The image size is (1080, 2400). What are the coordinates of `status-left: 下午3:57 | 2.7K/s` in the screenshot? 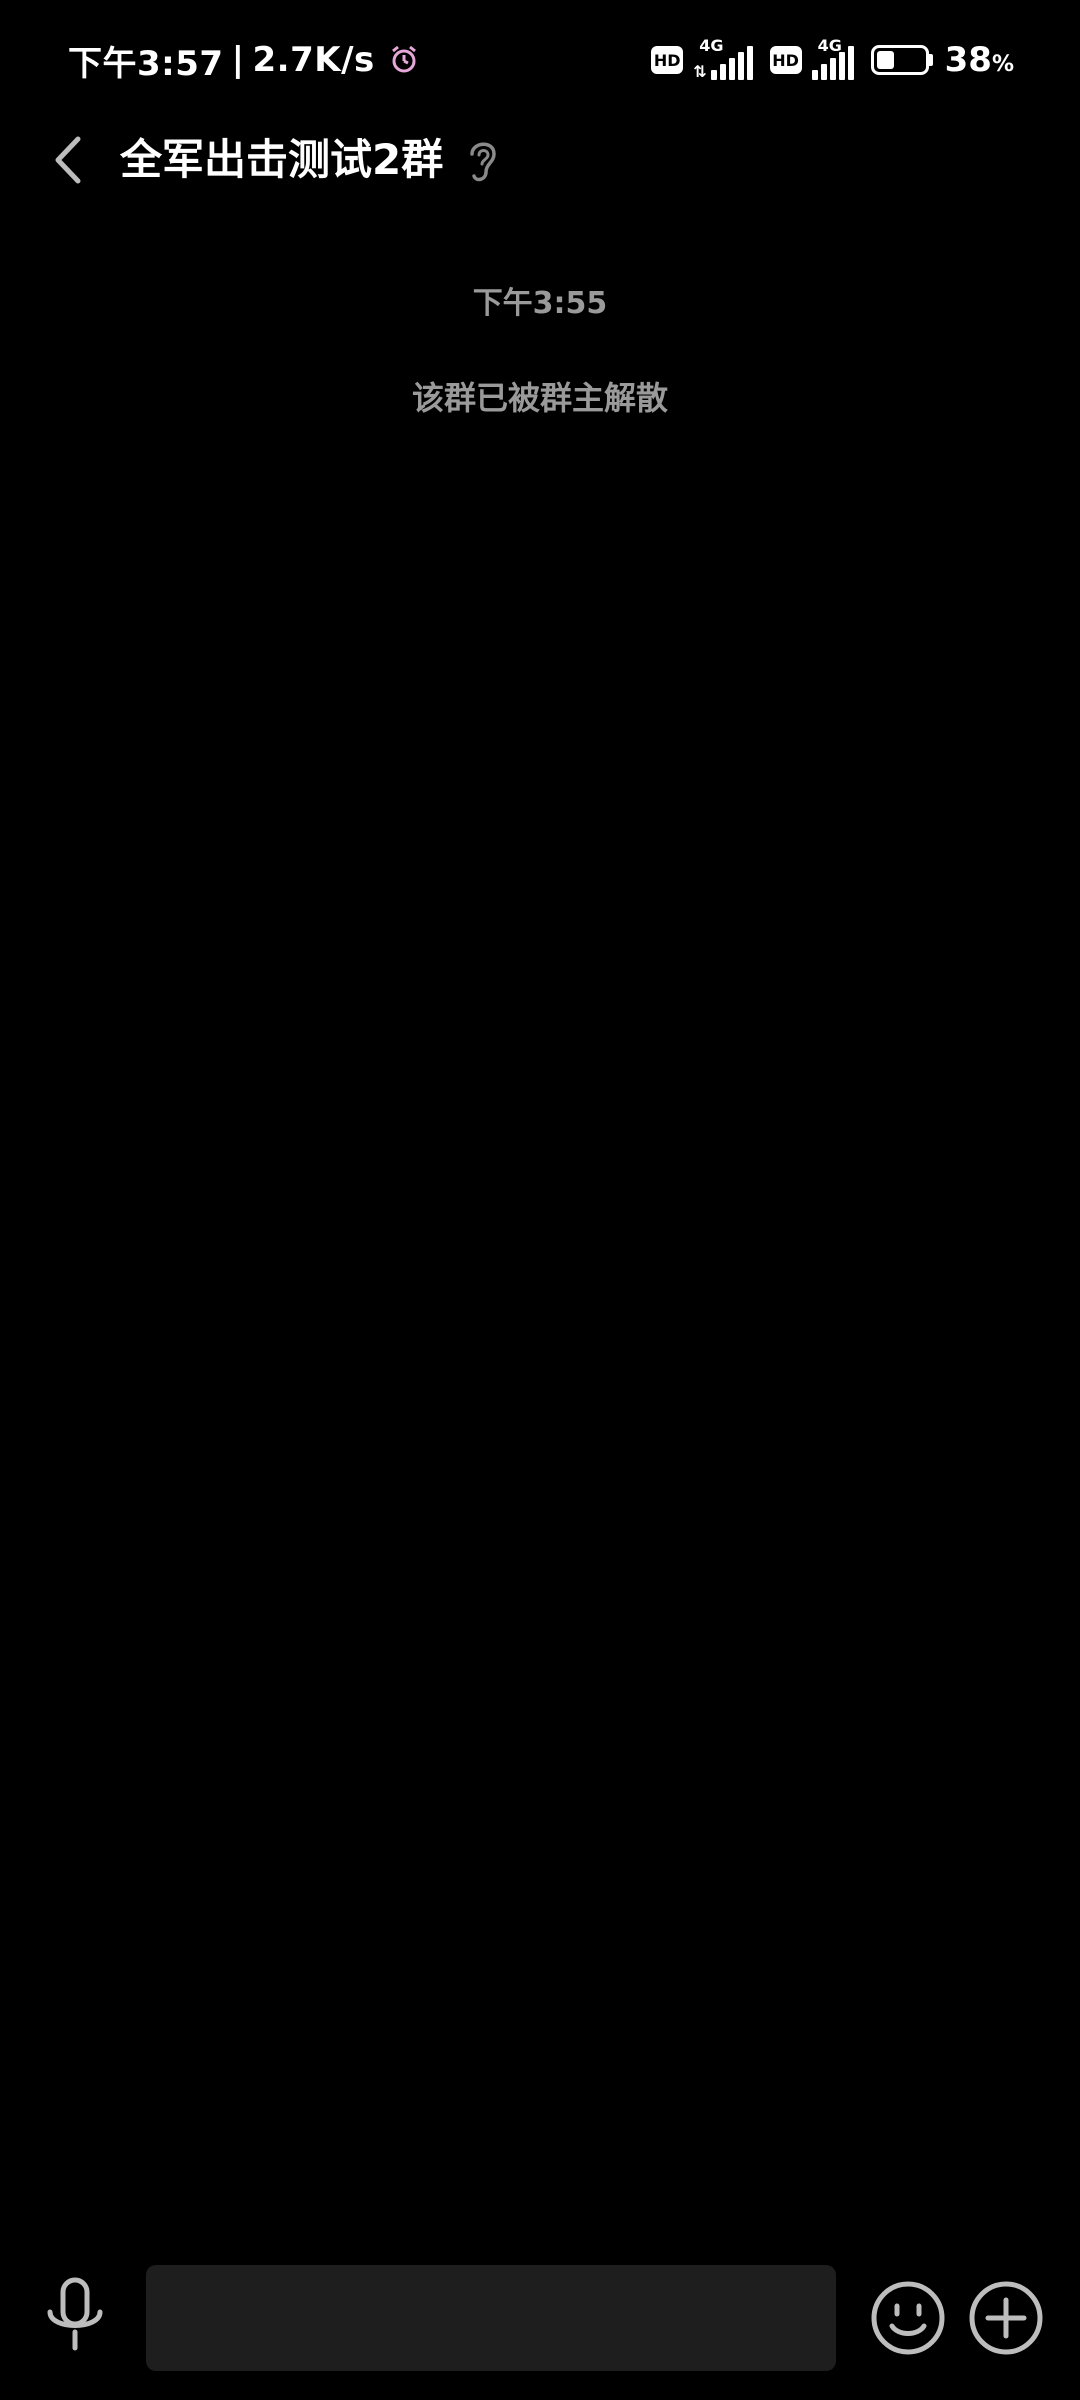 It's located at (243, 60).